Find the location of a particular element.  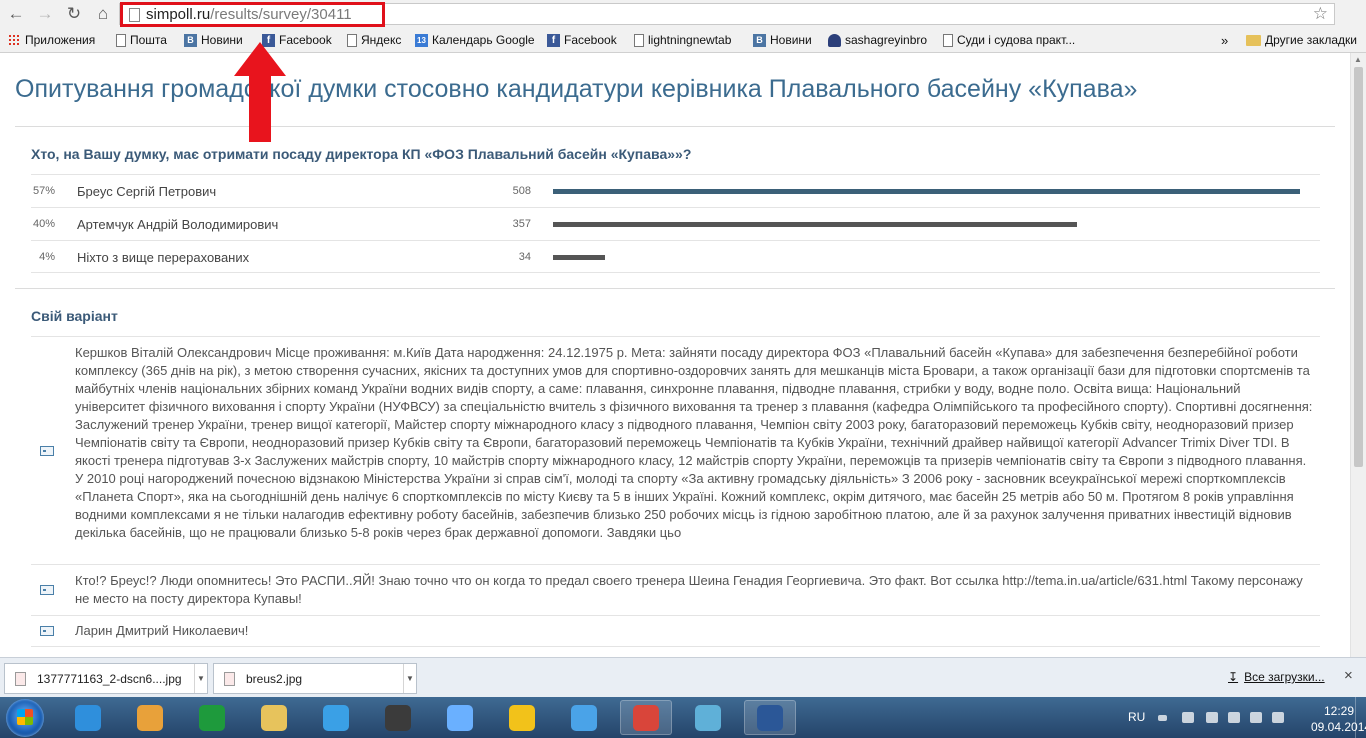

bookmark-item: Яндекс is located at coordinates (374, 40).